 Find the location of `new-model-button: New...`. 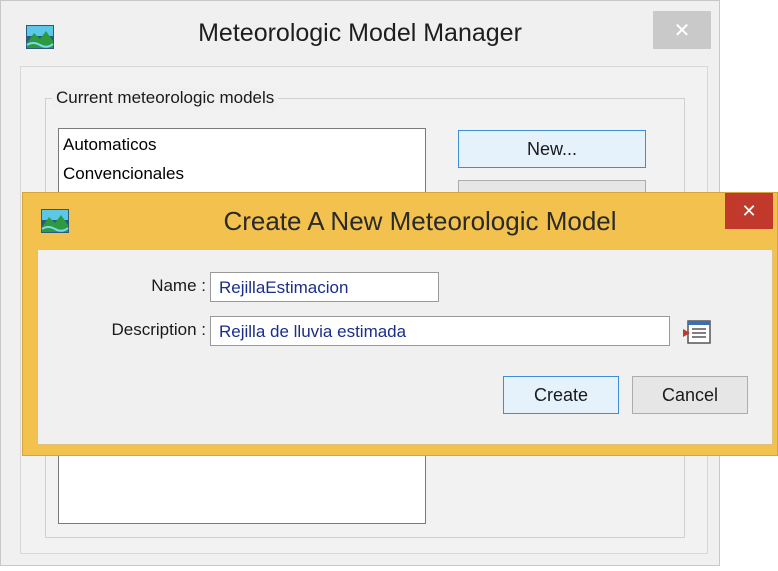

new-model-button: New... is located at coordinates (552, 149).